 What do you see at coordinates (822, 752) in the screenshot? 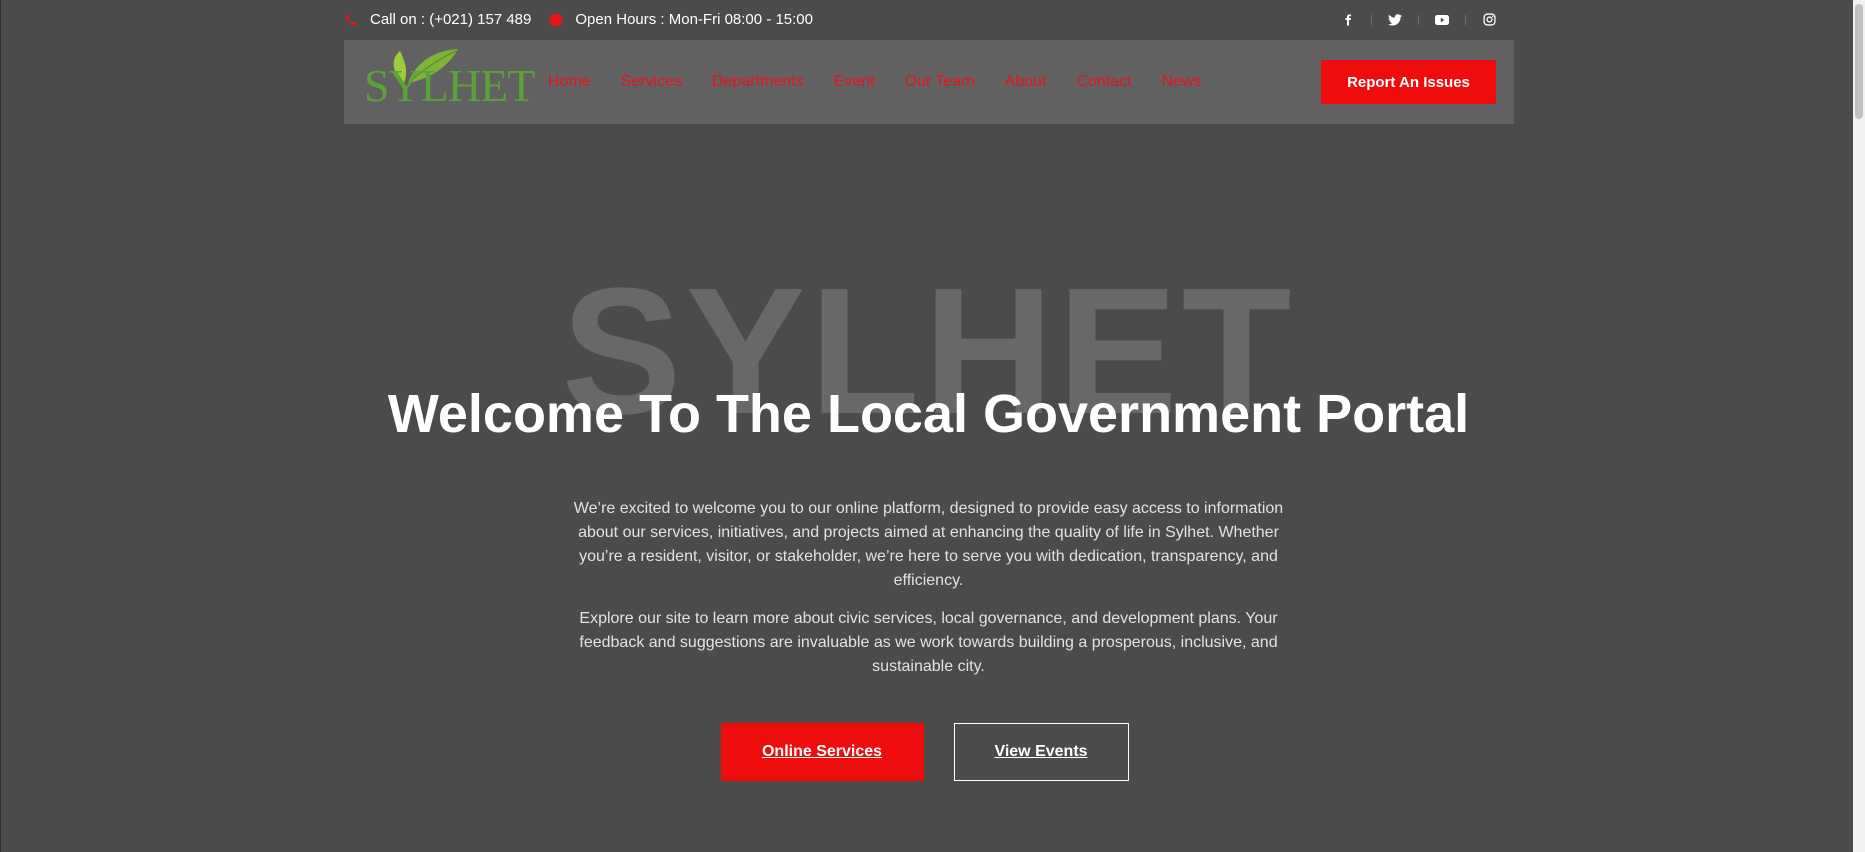
I see `online-services-button: Online Services` at bounding box center [822, 752].